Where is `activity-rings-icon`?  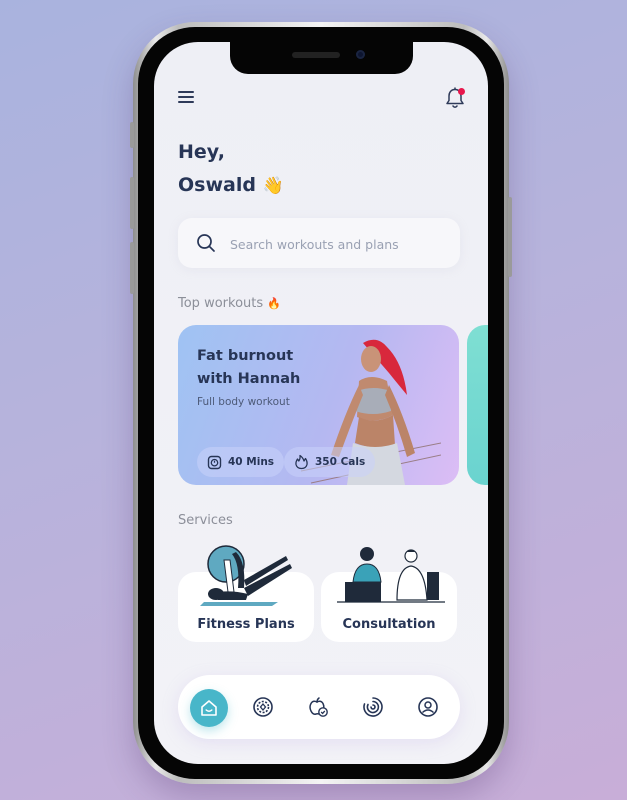 activity-rings-icon is located at coordinates (373, 707).